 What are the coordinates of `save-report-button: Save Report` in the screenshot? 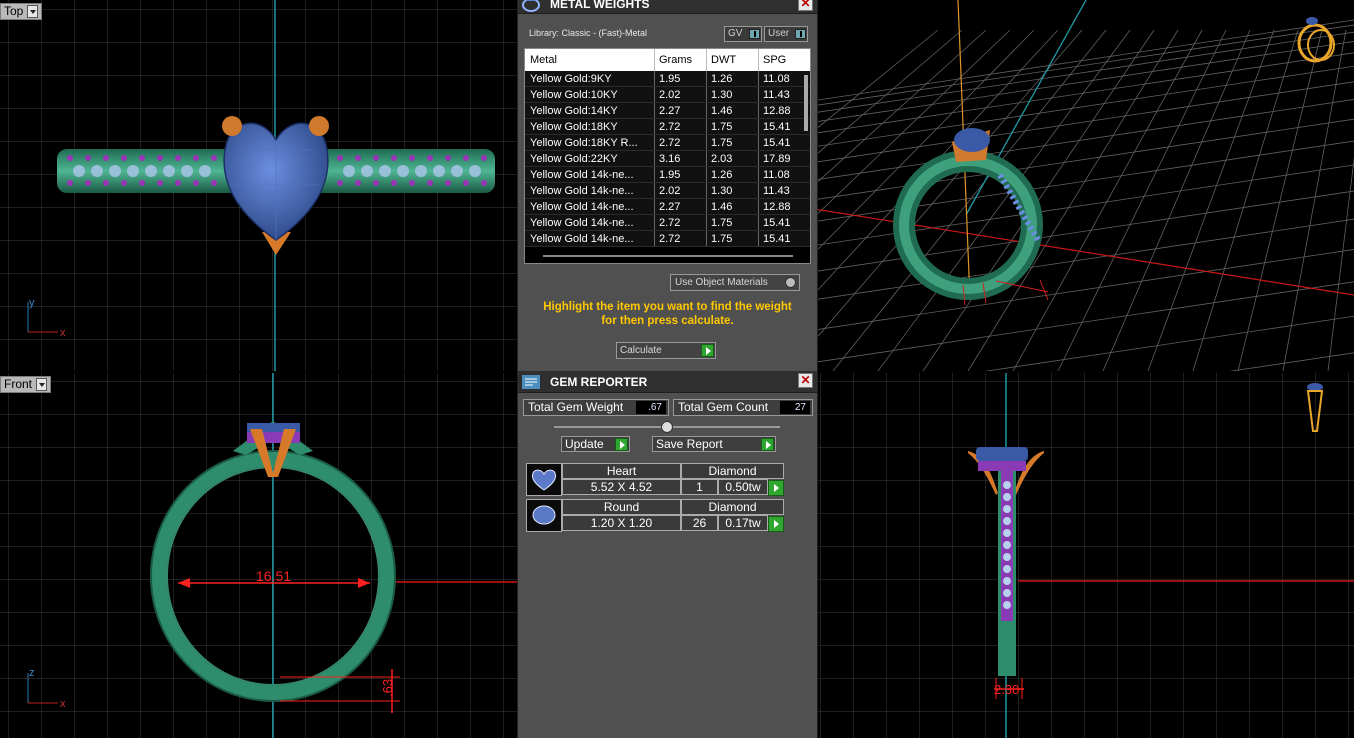 It's located at (714, 444).